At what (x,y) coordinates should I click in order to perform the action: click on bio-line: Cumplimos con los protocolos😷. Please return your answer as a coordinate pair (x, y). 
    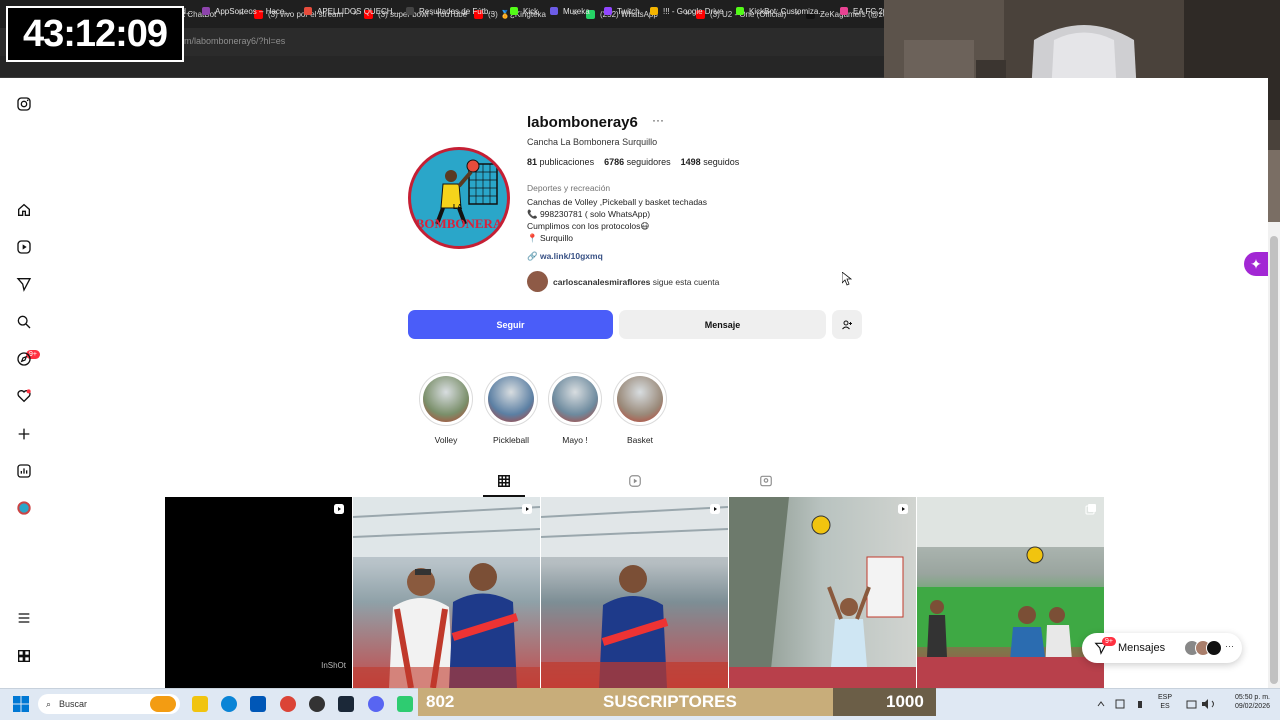
    Looking at the image, I should click on (588, 226).